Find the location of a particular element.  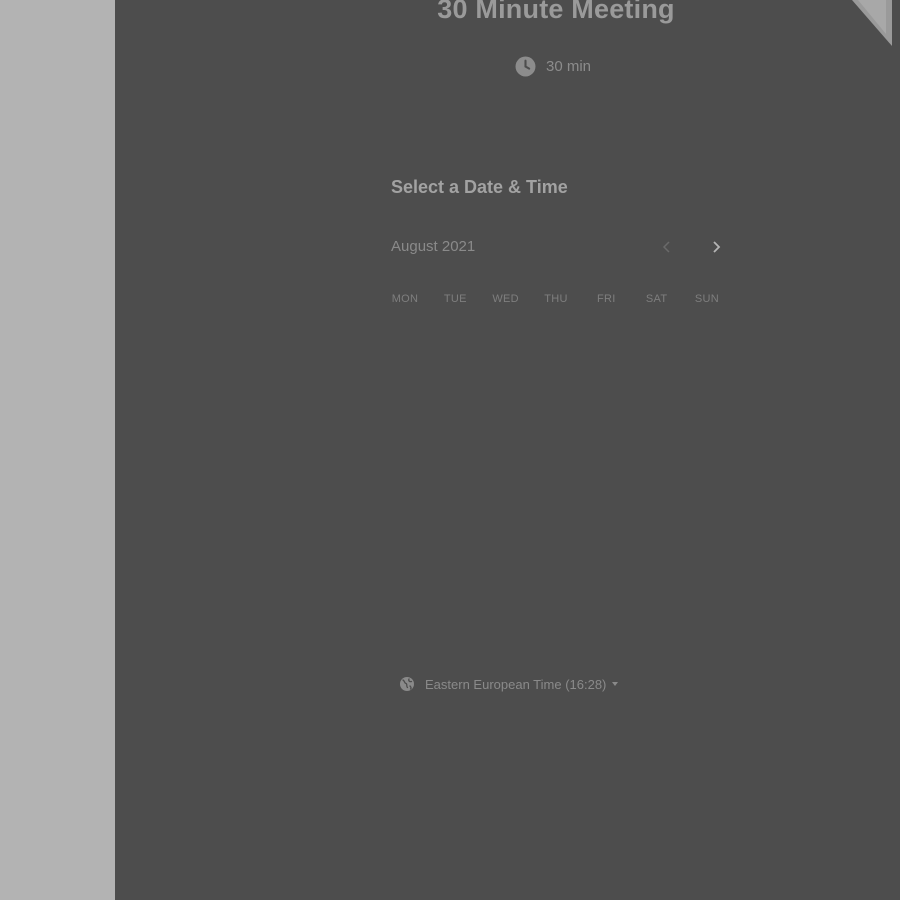

weekday-sat: SAT is located at coordinates (656, 299).